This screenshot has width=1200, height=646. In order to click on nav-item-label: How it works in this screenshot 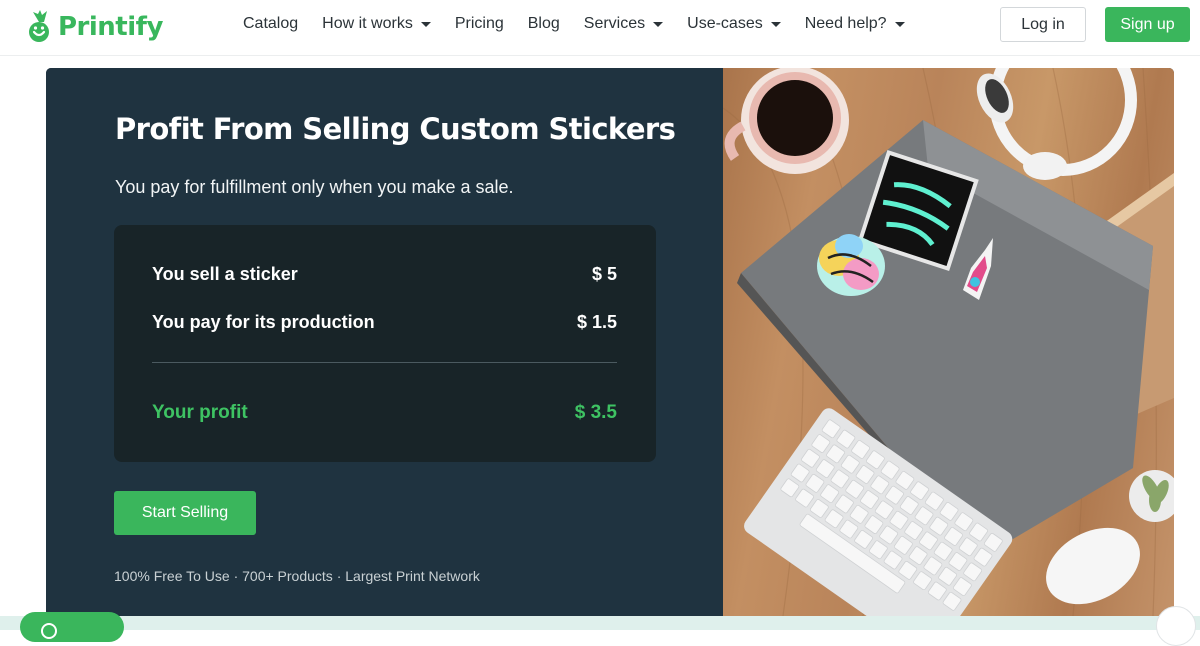, I will do `click(367, 23)`.